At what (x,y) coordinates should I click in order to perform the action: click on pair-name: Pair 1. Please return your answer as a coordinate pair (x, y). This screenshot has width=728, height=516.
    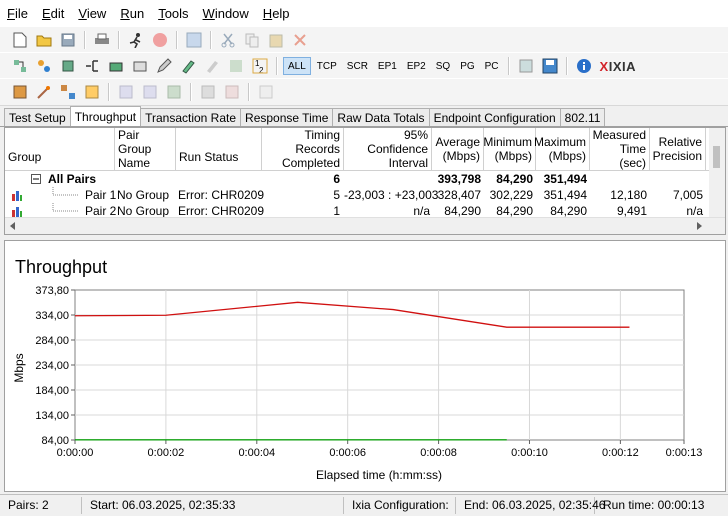
    Looking at the image, I should click on (101, 195).